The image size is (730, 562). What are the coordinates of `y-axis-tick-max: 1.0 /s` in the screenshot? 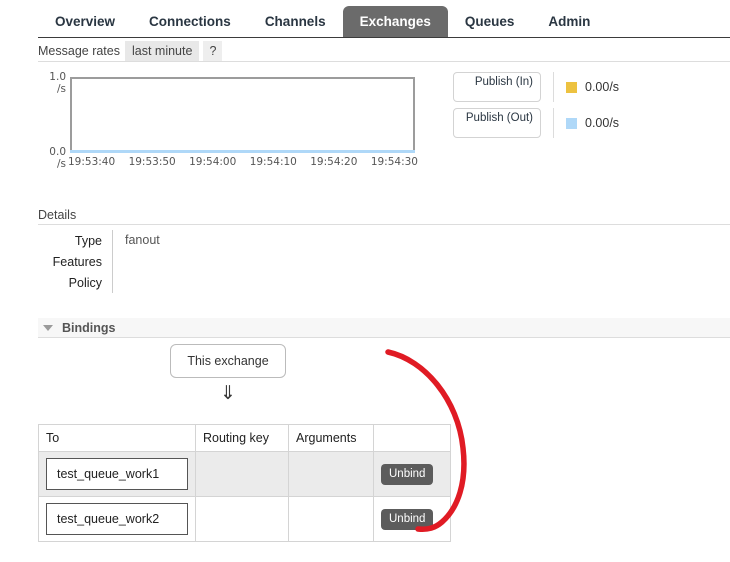 It's located at (57, 83).